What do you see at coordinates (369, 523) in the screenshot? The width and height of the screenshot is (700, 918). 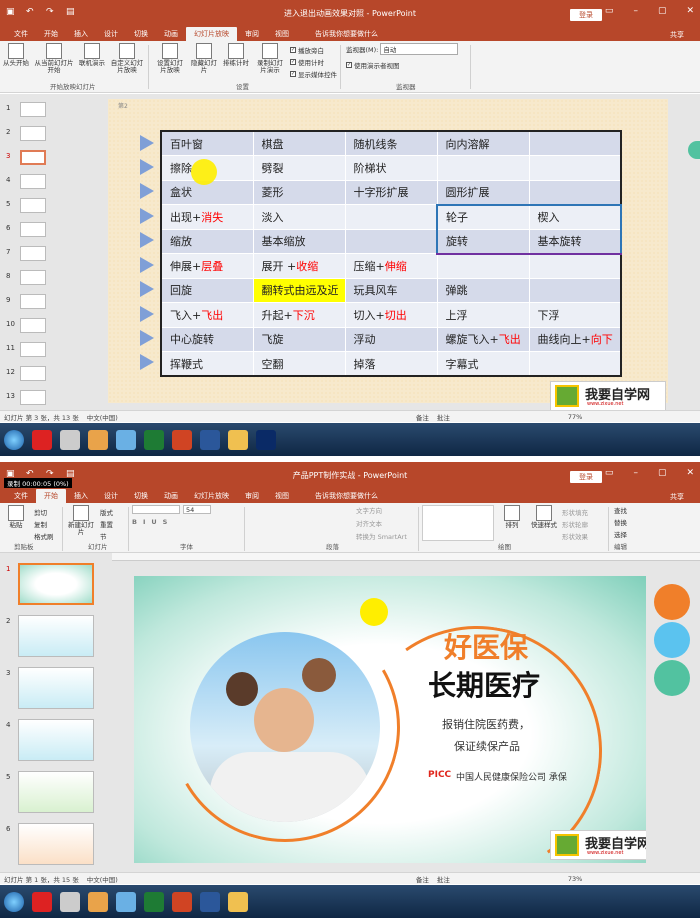 I see `align-text-button: 对齐文本` at bounding box center [369, 523].